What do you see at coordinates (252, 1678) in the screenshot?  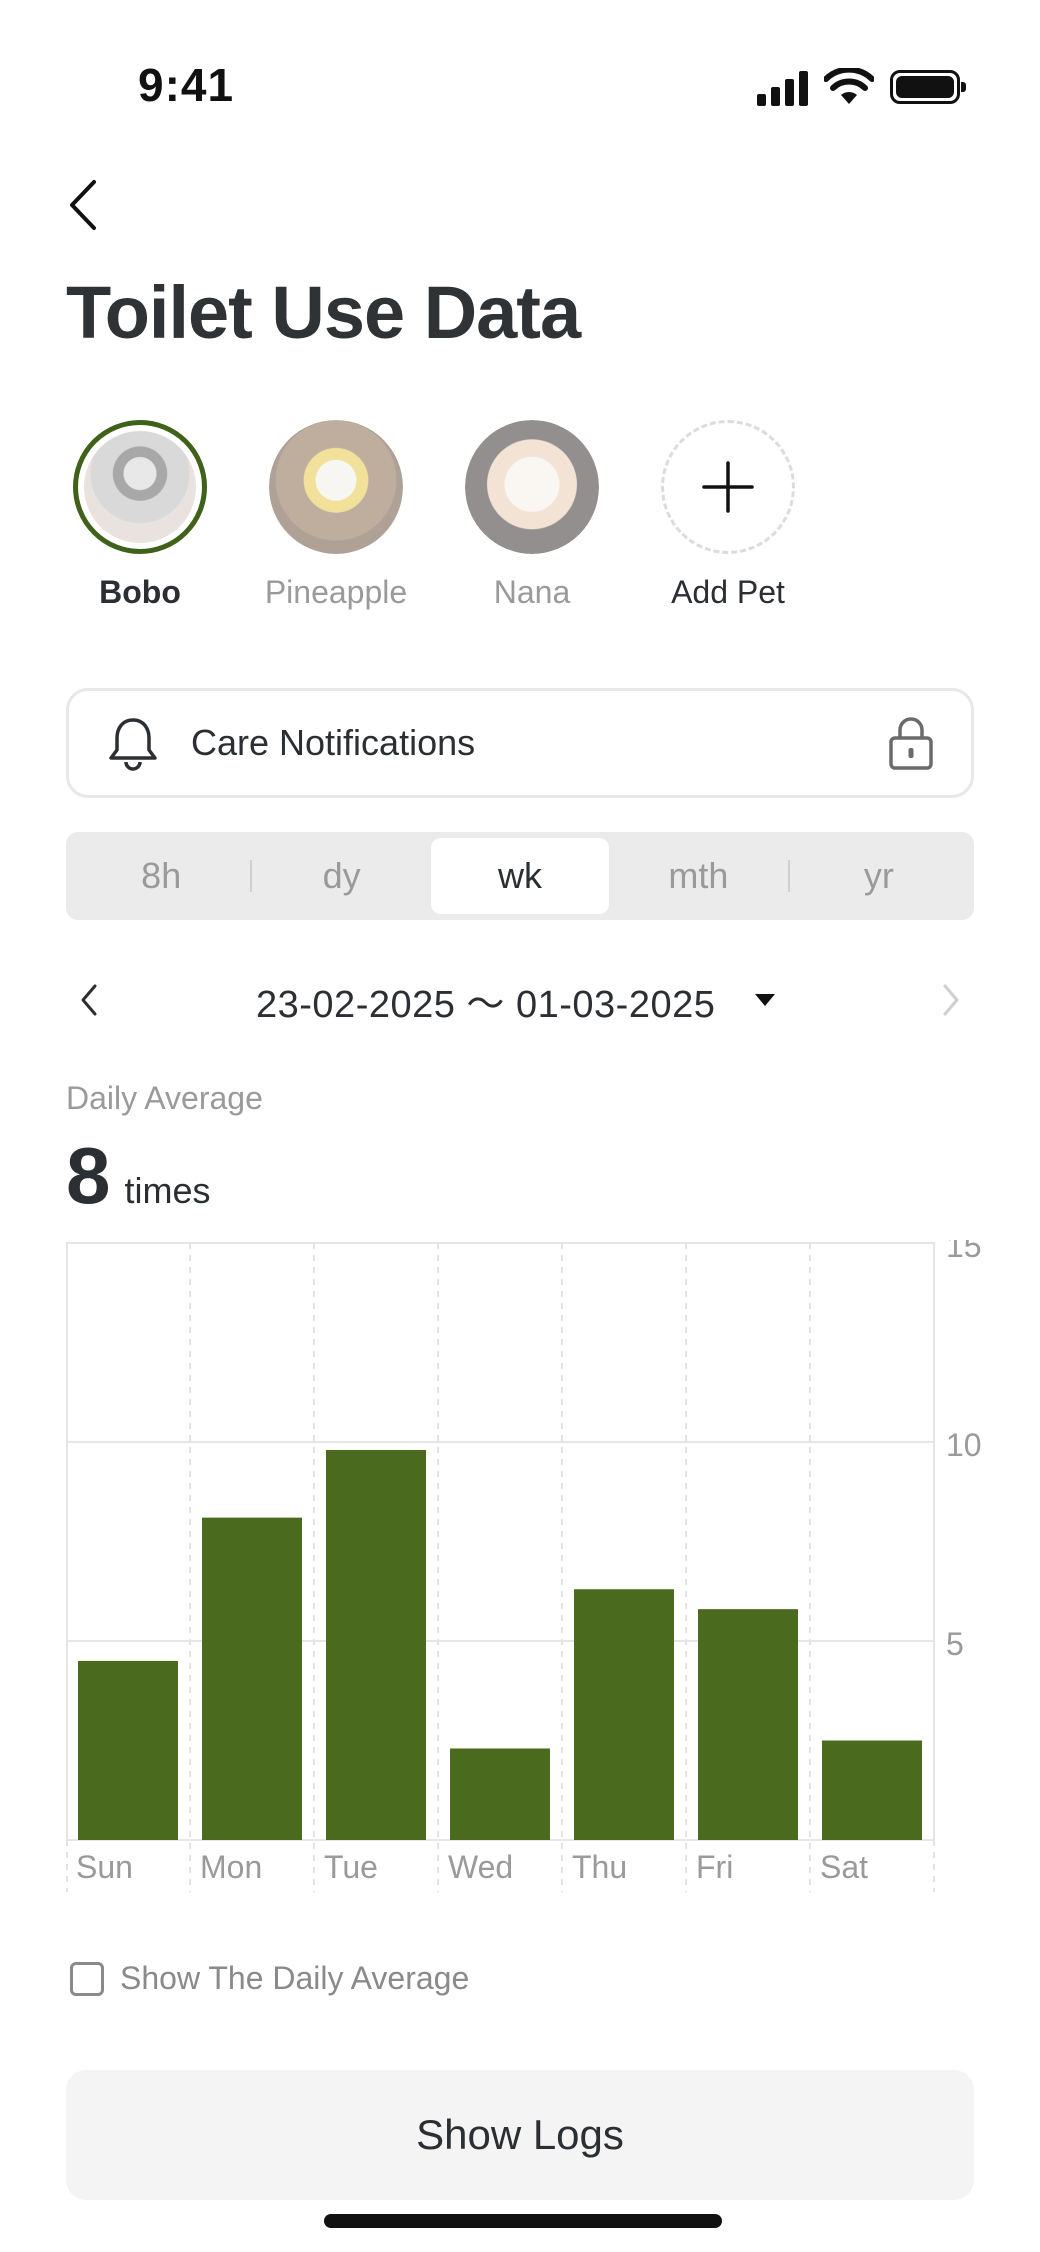 I see `bar-mon` at bounding box center [252, 1678].